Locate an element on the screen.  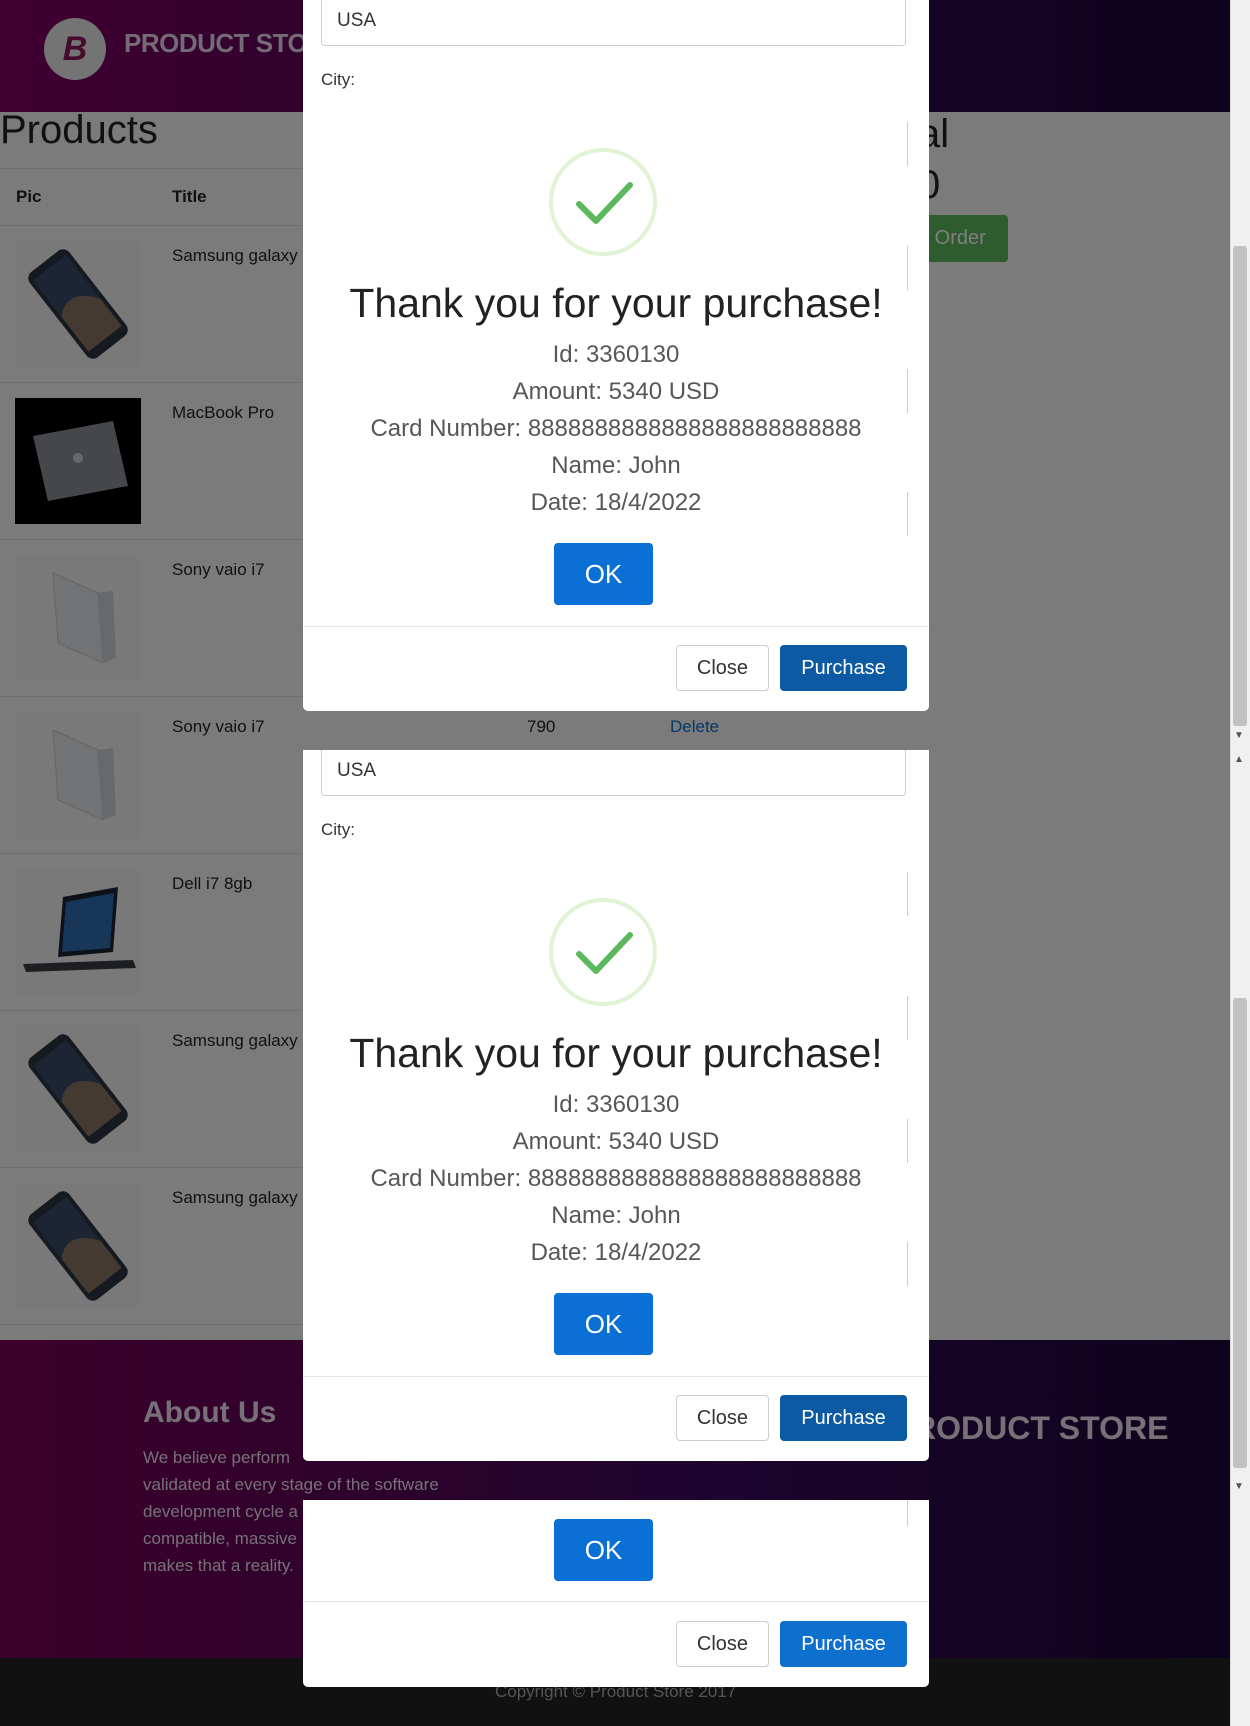
order-modal-bottom: OK Close Purchase is located at coordinates (616, 1593).